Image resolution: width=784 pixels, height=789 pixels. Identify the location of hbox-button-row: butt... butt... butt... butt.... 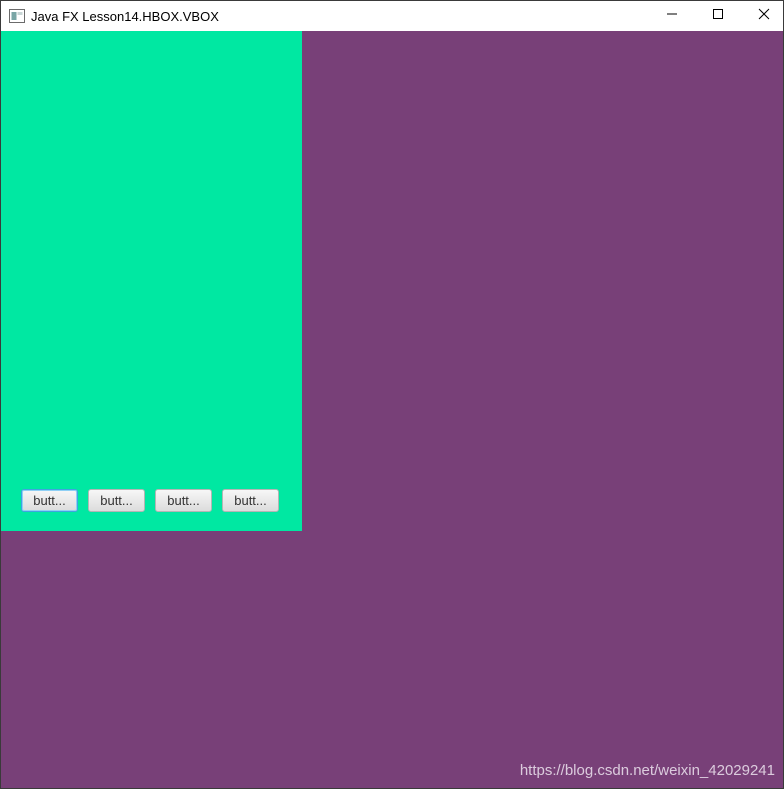
(150, 500).